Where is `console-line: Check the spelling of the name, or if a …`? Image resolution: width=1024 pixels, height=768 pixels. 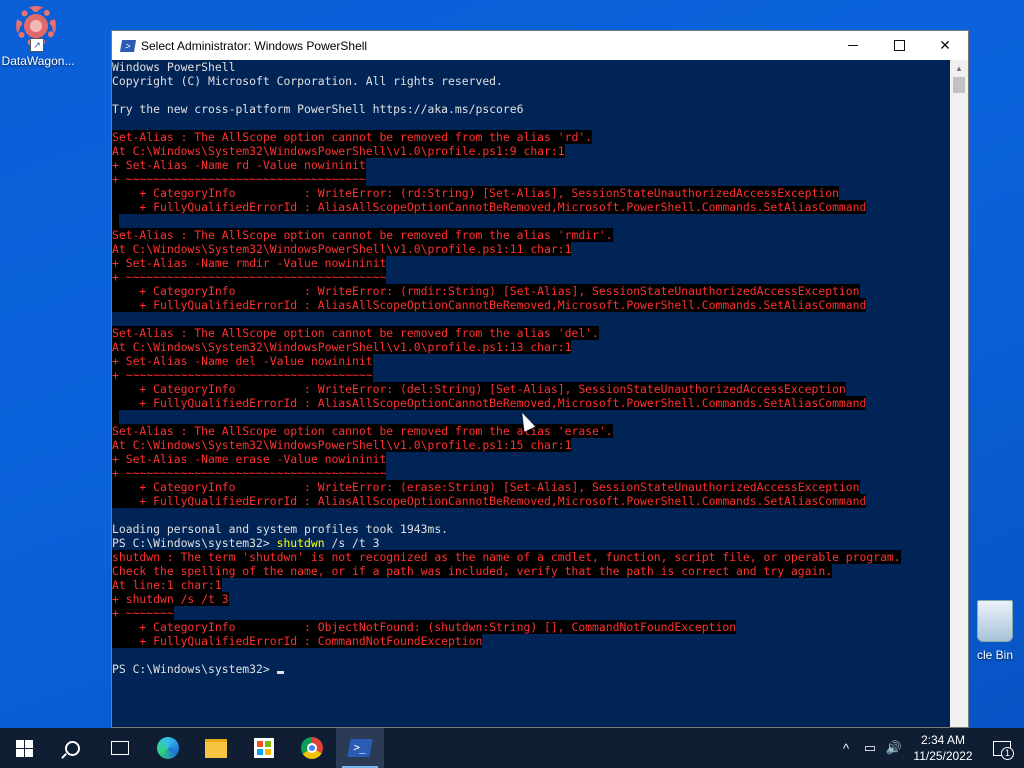
console-line: Check the spelling of the name, or if a … is located at coordinates (531, 571).